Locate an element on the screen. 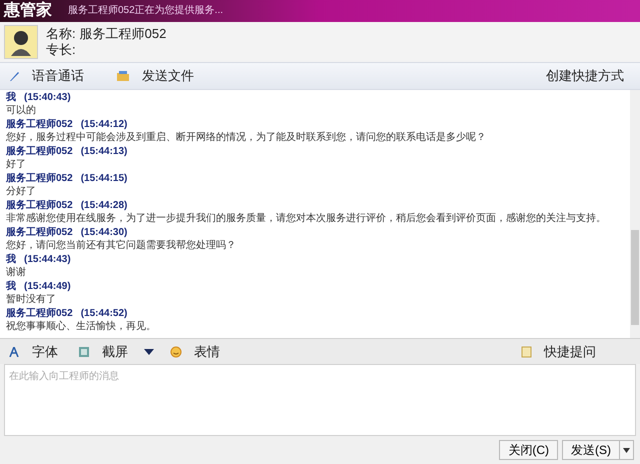 The image size is (640, 464). message-text: 非常感谢您使用在线服务，为了进一步提升我们的服务质量，请您对本次服务进行评价，稍后您会看到评价页面，感谢您的关注与支持。 is located at coordinates (306, 219).